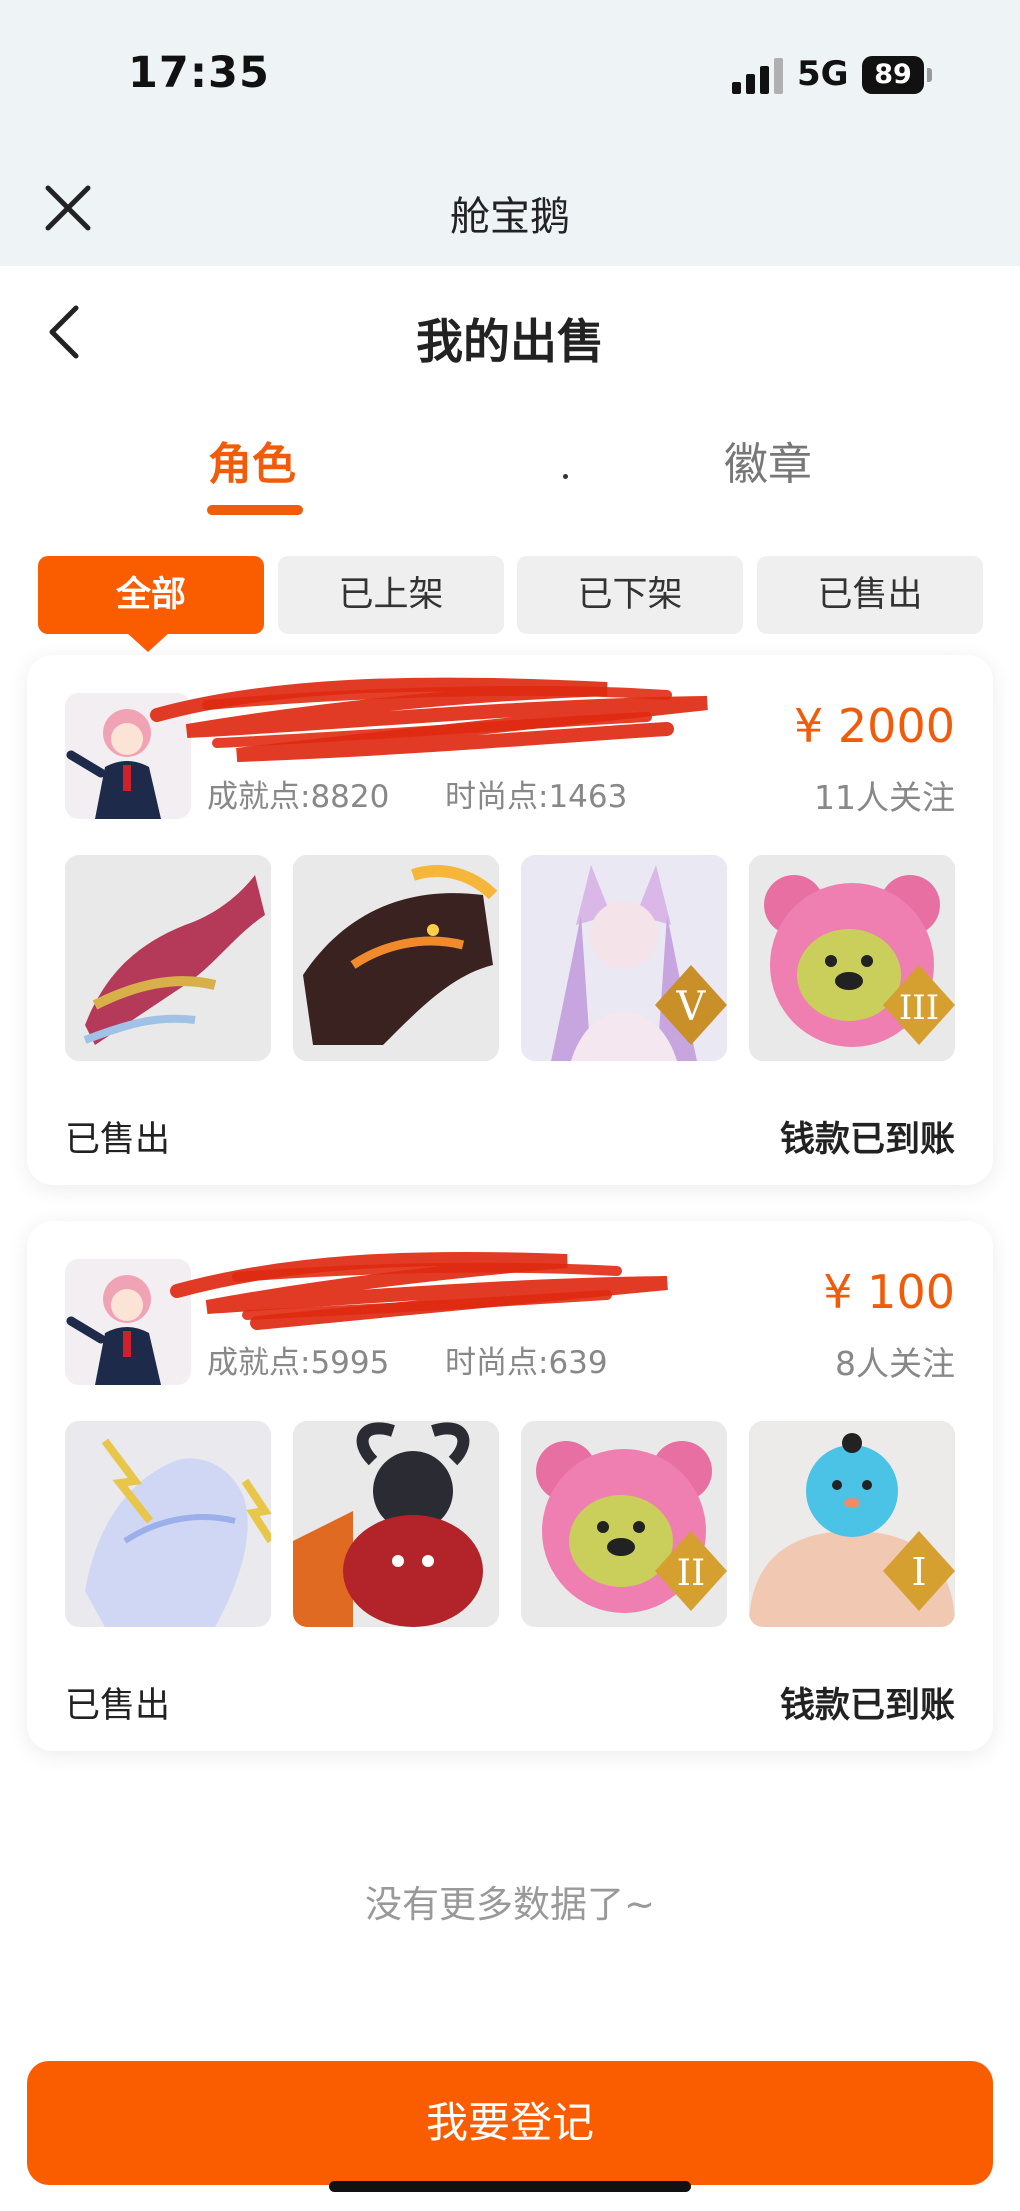 Image resolution: width=1020 pixels, height=2211 pixels. What do you see at coordinates (919, 1008) in the screenshot?
I see `svg-text: III` at bounding box center [919, 1008].